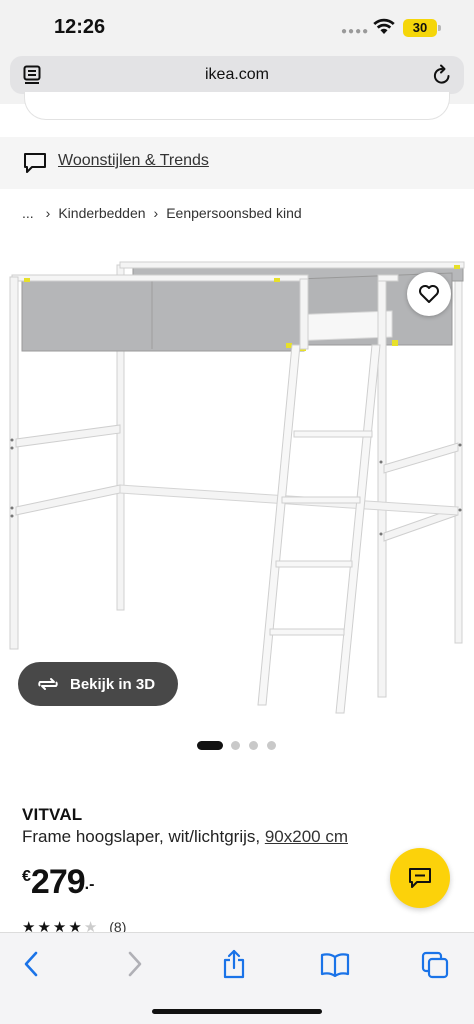 The height and width of the screenshot is (1024, 474). I want to click on heart-icon, so click(429, 294).